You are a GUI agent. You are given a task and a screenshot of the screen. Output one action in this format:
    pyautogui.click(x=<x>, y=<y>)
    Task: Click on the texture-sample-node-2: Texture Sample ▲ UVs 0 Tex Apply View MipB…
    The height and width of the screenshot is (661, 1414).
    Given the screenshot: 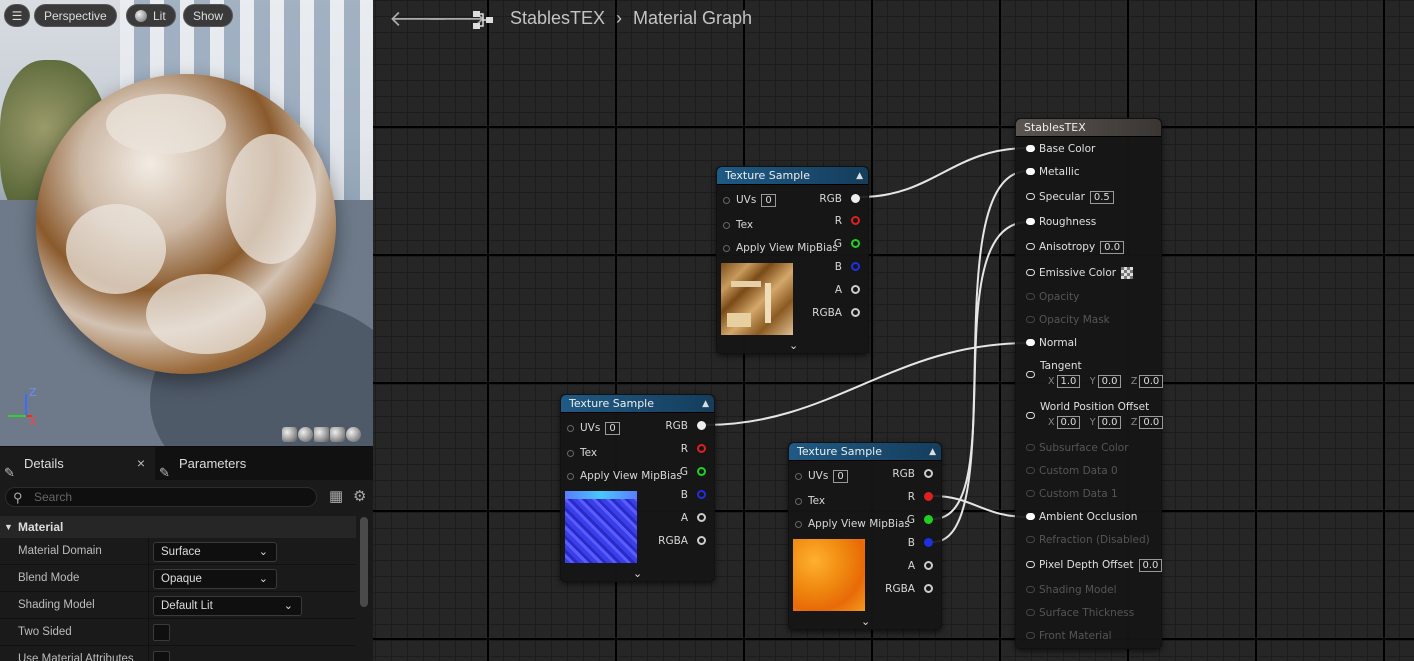 What is the action you would take?
    pyautogui.click(x=637, y=488)
    